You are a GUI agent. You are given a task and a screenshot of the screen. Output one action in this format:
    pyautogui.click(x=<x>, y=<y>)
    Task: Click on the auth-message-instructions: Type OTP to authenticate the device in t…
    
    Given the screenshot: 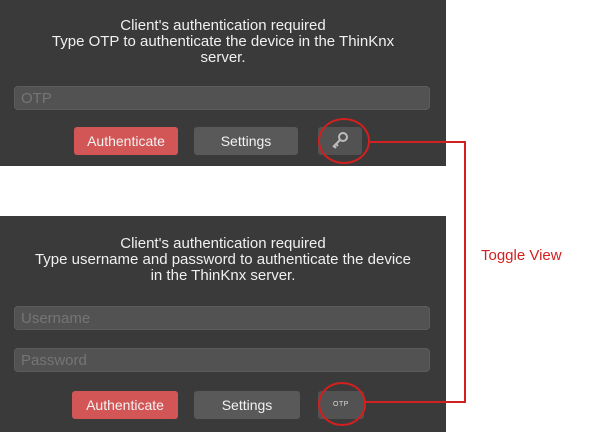 What is the action you would take?
    pyautogui.click(x=223, y=49)
    